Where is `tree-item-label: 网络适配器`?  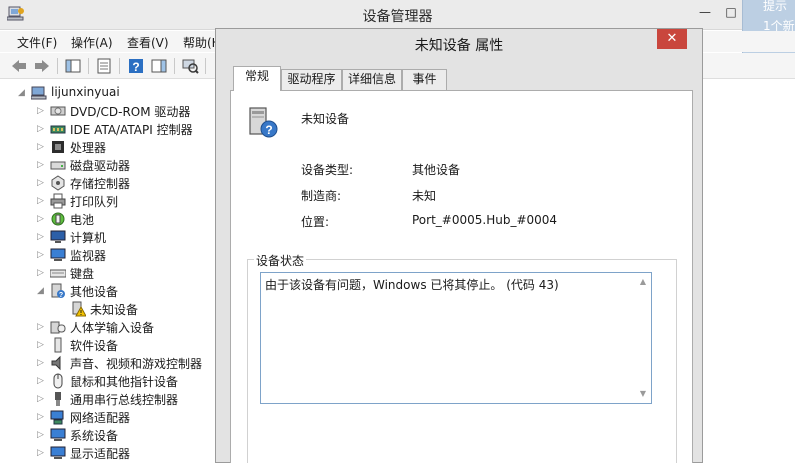
tree-item-label: 网络适配器 is located at coordinates (100, 418).